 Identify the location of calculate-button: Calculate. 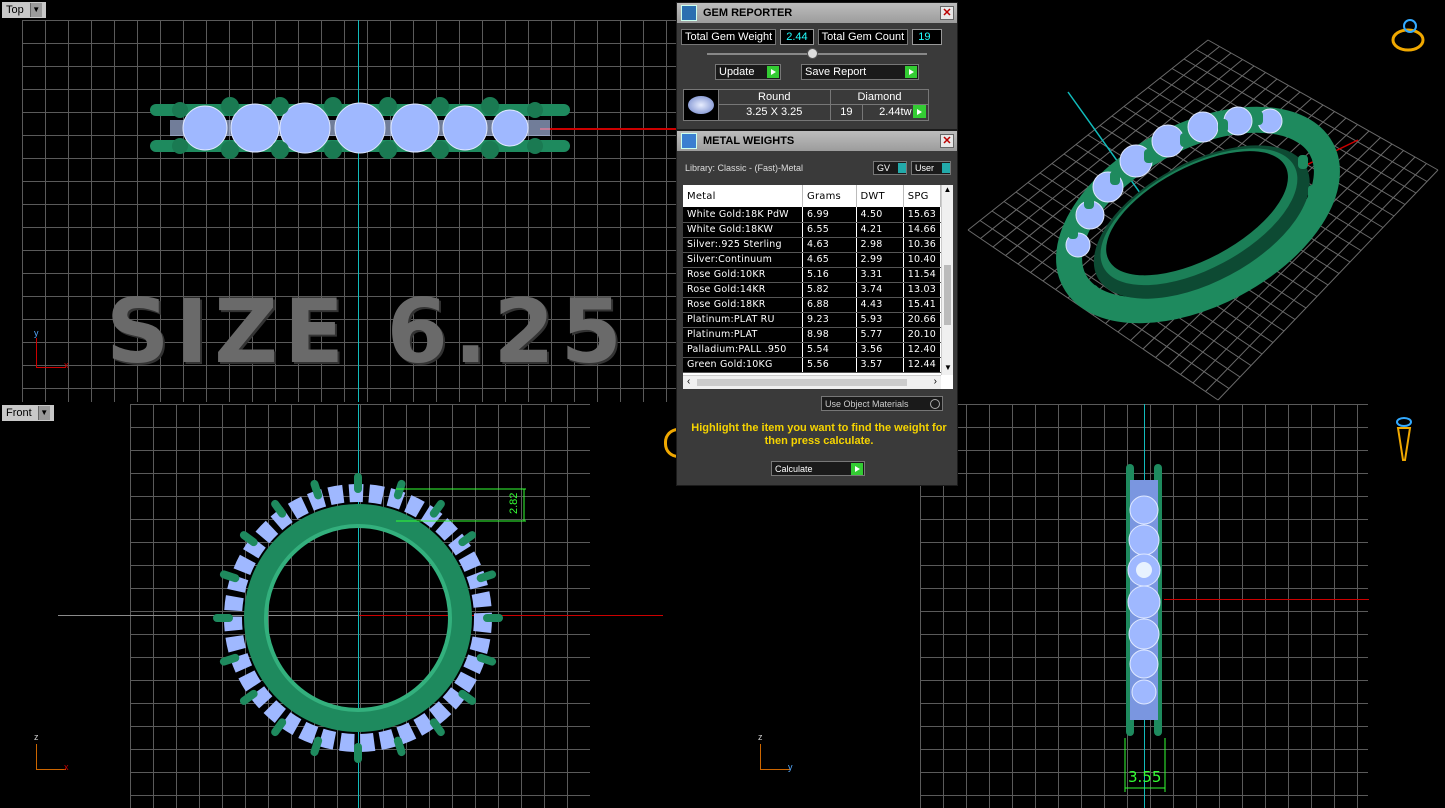
(818, 468).